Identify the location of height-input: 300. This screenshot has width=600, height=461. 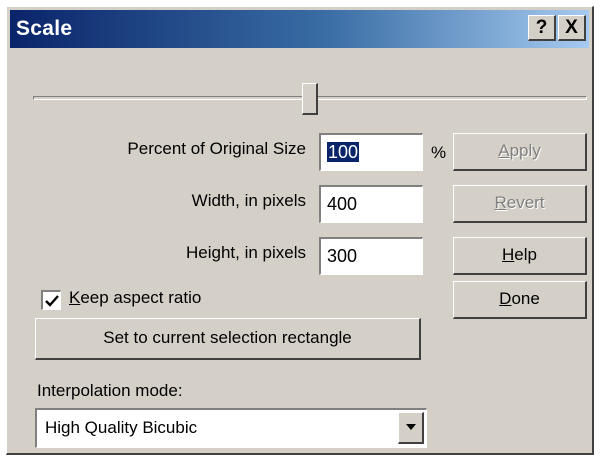
(371, 256).